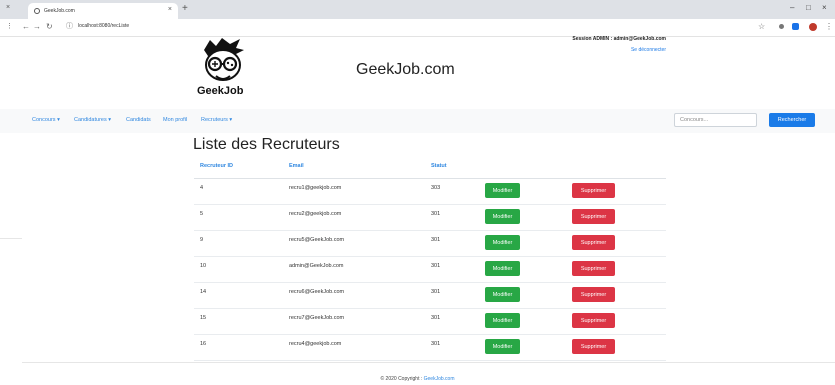 The image size is (835, 385). I want to click on header-recruteur-id: Recruteur ID, so click(217, 166).